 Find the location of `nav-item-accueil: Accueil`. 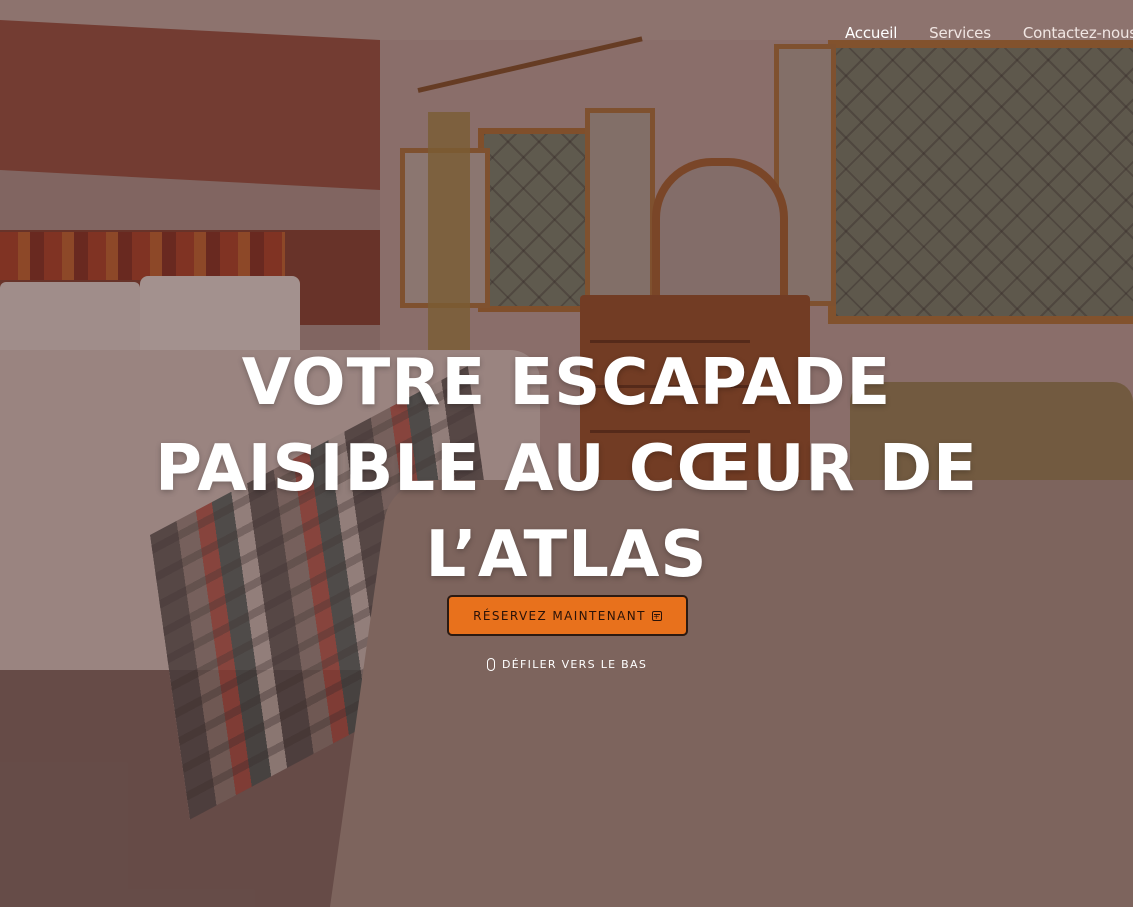

nav-item-accueil: Accueil is located at coordinates (871, 33).